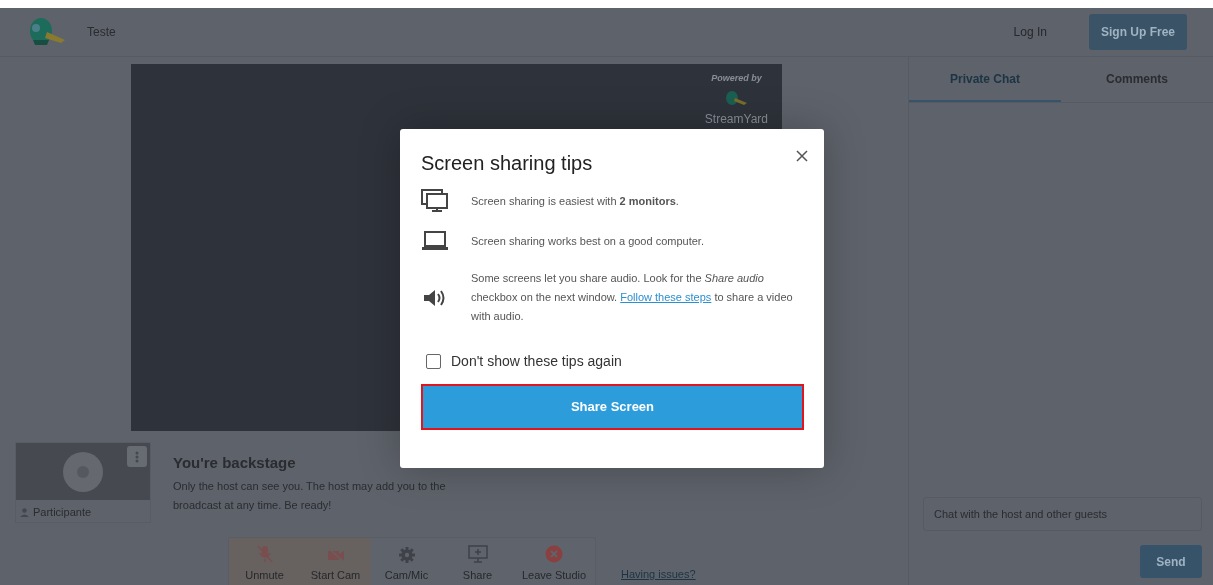 The height and width of the screenshot is (585, 1213). Describe the element at coordinates (802, 155) in the screenshot. I see `close-icon` at that location.